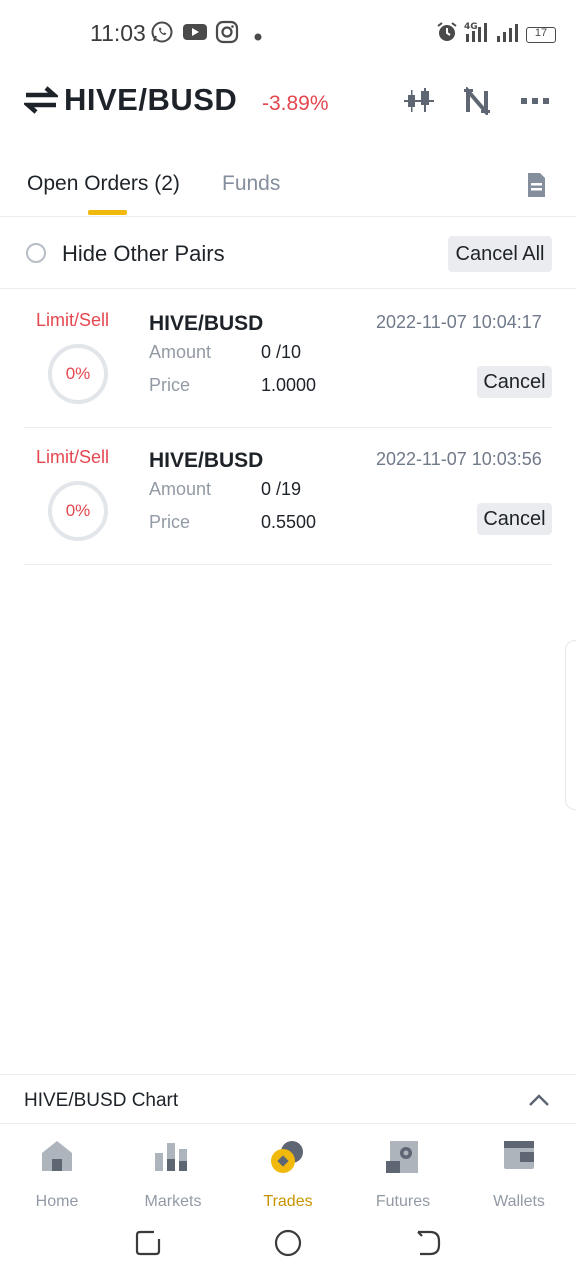 This screenshot has width=576, height=1280. What do you see at coordinates (447, 34) in the screenshot?
I see `alarm-icon` at bounding box center [447, 34].